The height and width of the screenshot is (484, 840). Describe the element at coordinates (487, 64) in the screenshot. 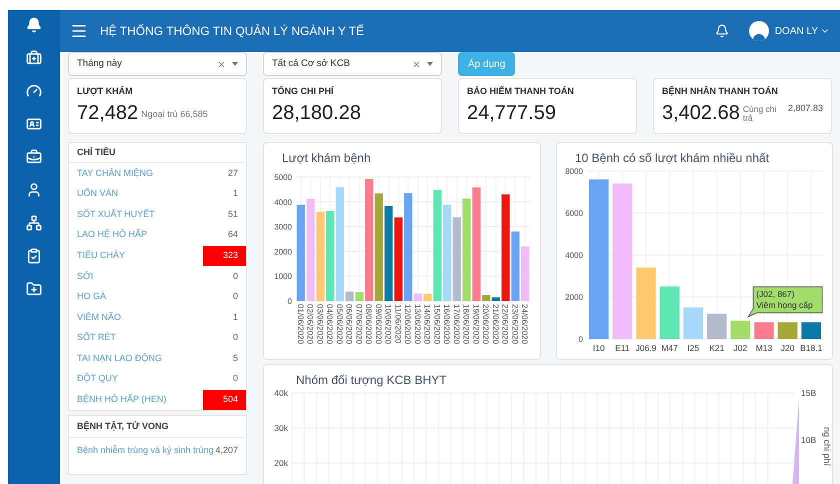

I see `apply-button: Áp dụng` at that location.